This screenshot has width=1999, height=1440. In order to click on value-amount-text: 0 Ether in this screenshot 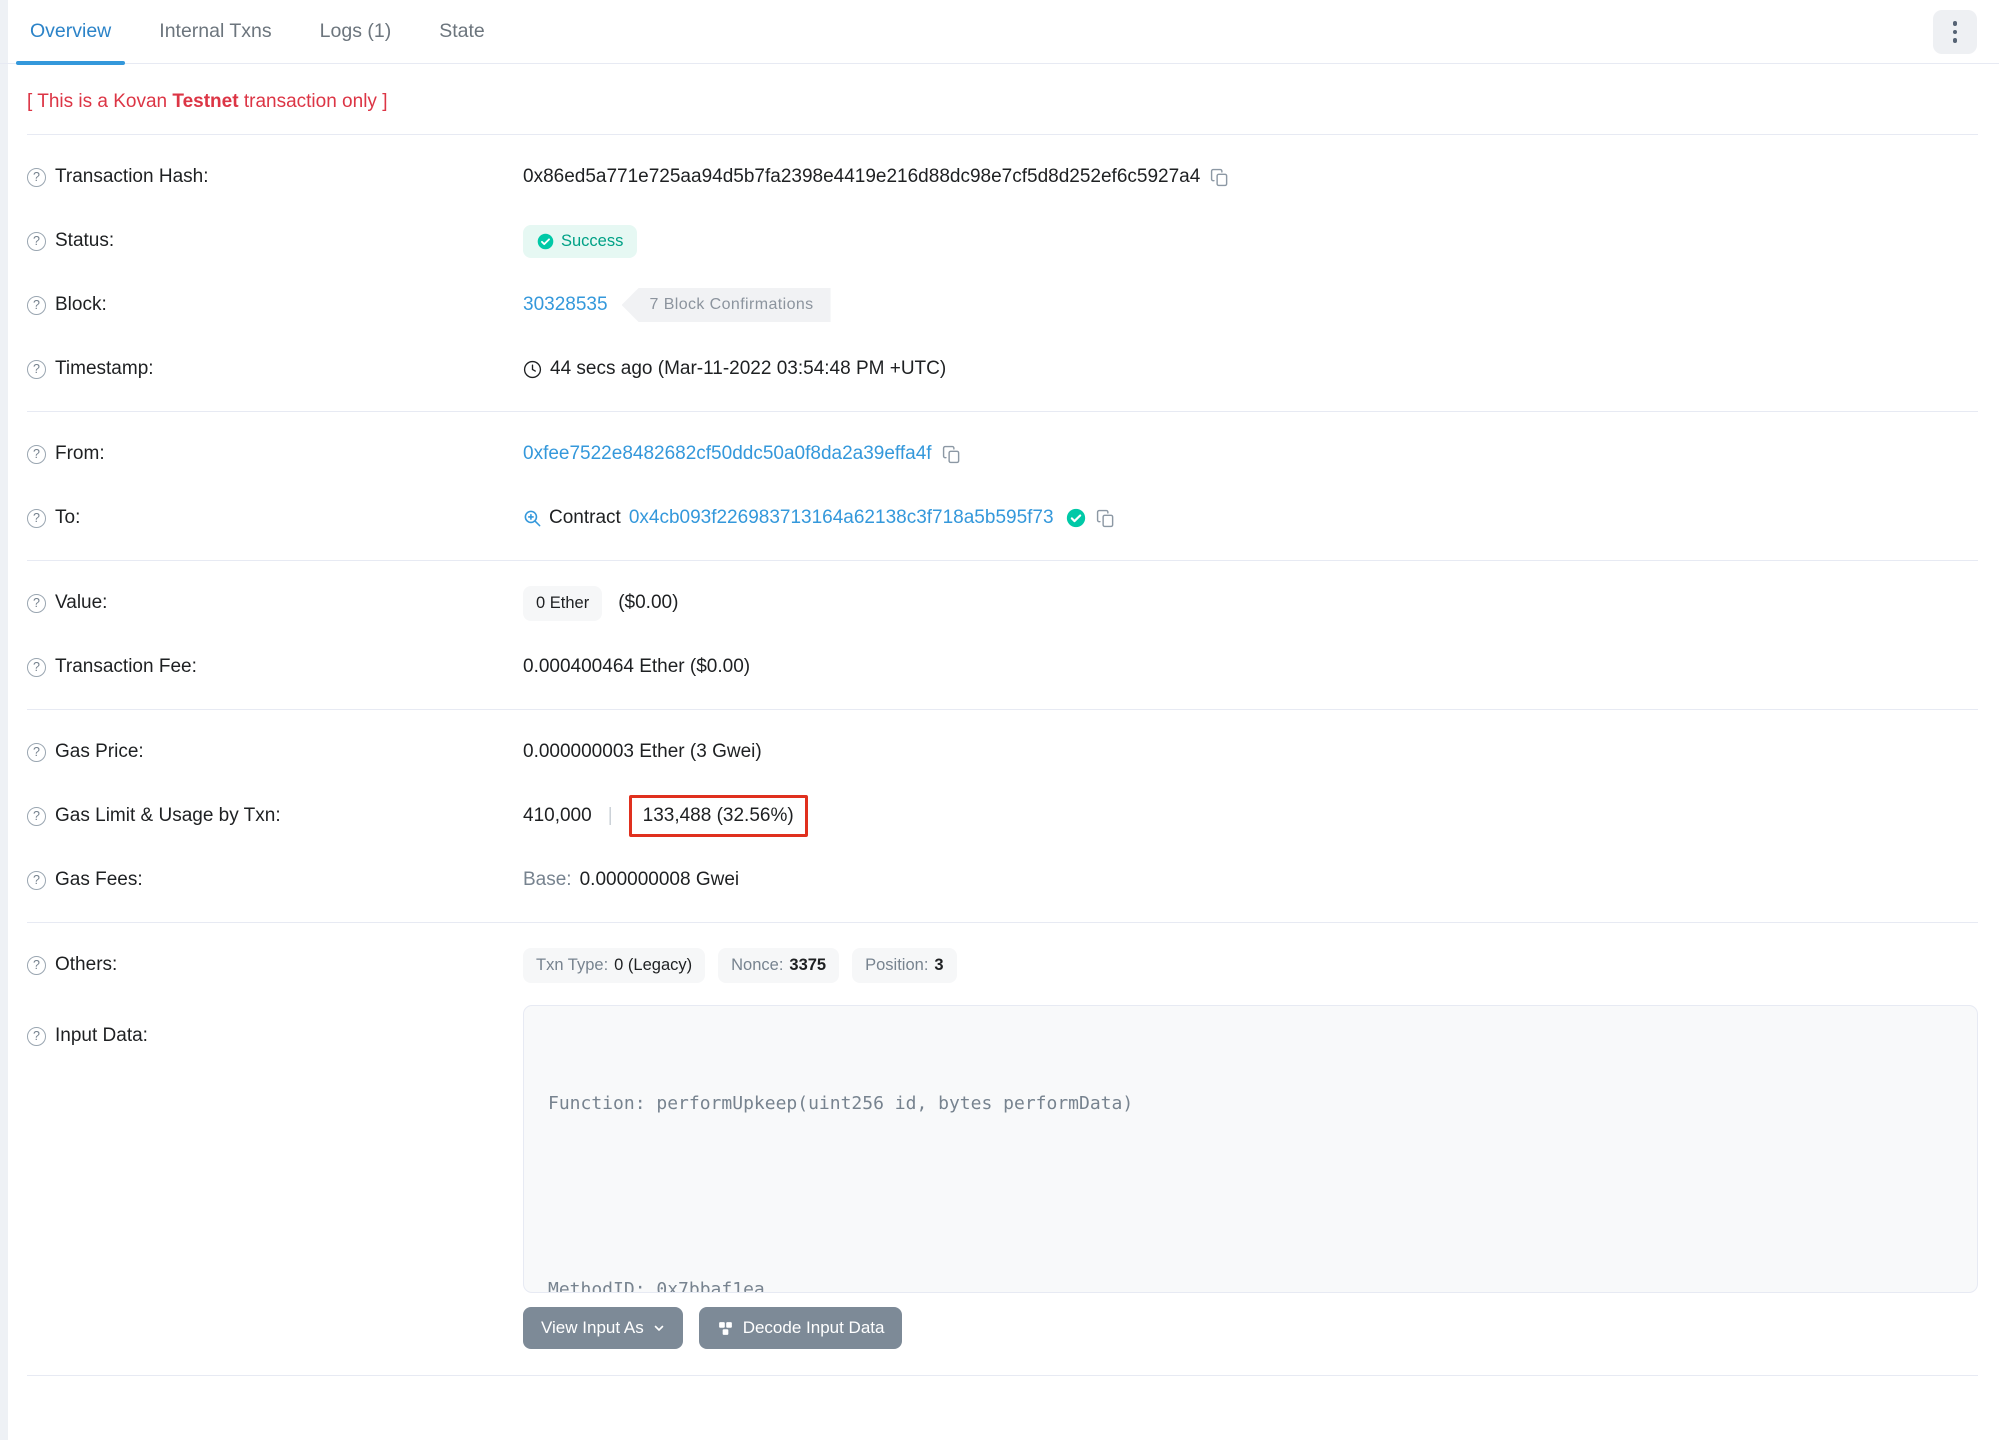, I will do `click(563, 602)`.